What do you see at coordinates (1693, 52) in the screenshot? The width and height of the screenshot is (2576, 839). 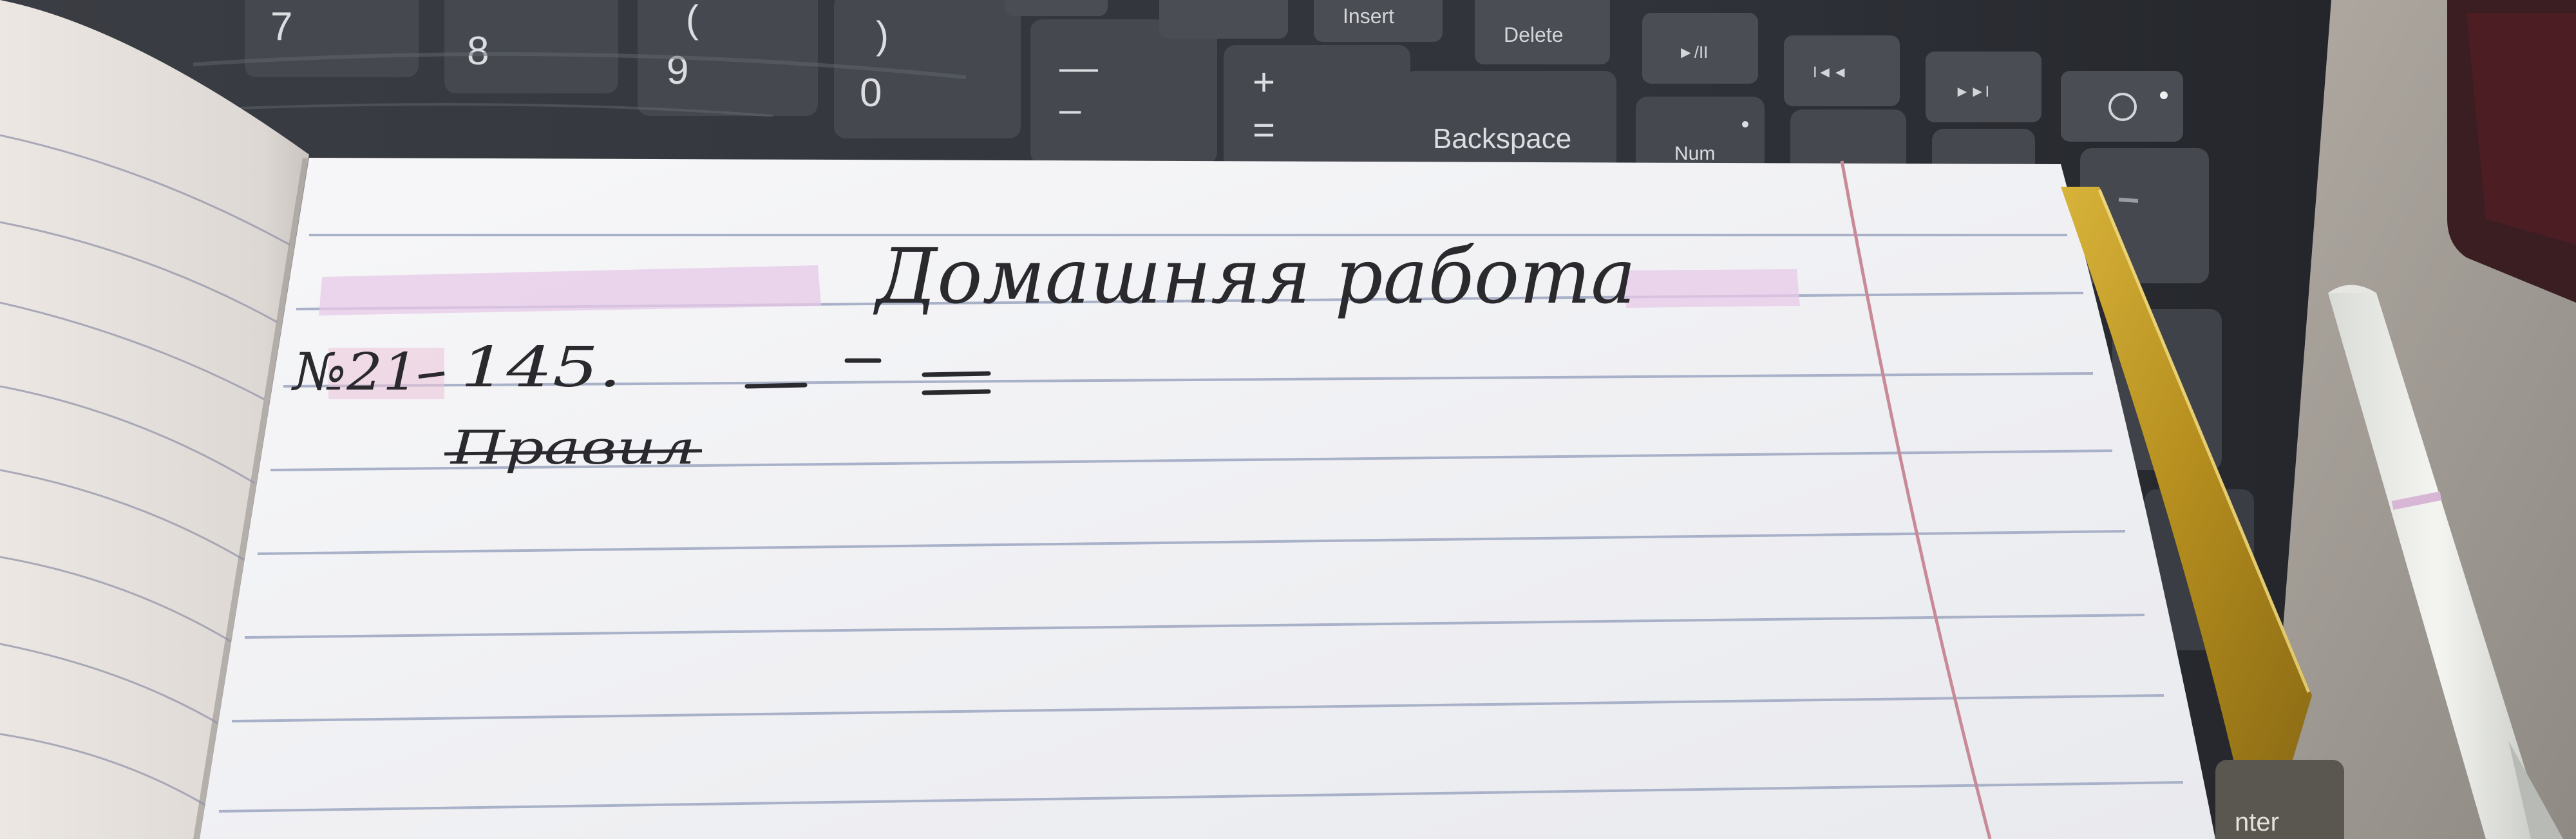 I see `fn-key-playpause-label: ►/II` at bounding box center [1693, 52].